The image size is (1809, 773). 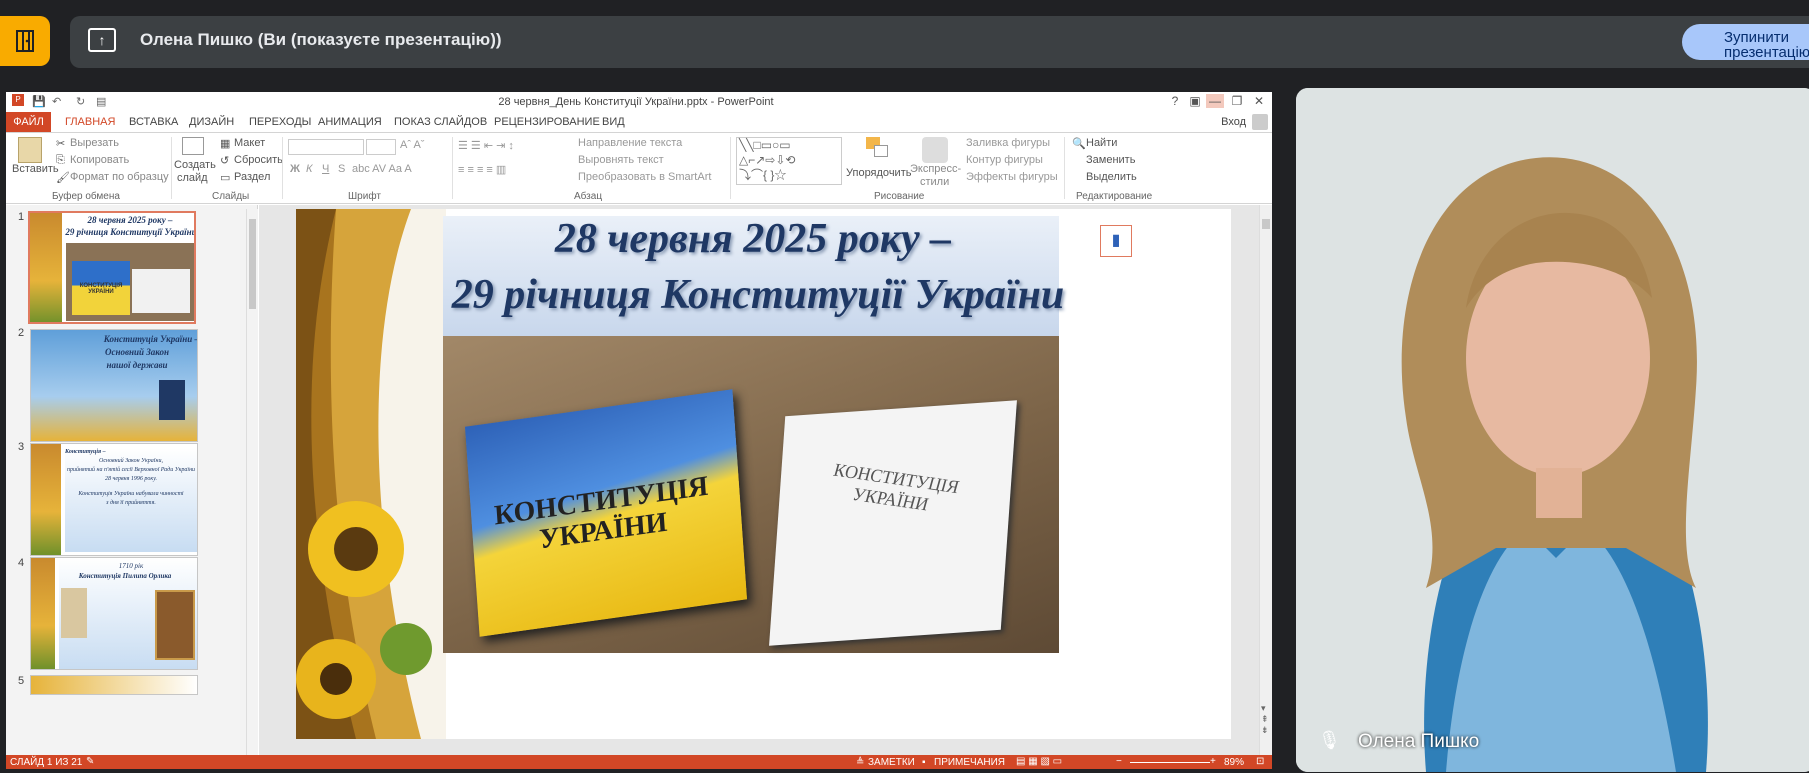 What do you see at coordinates (1079, 143) in the screenshot?
I see `binoculars-icon: 🔍` at bounding box center [1079, 143].